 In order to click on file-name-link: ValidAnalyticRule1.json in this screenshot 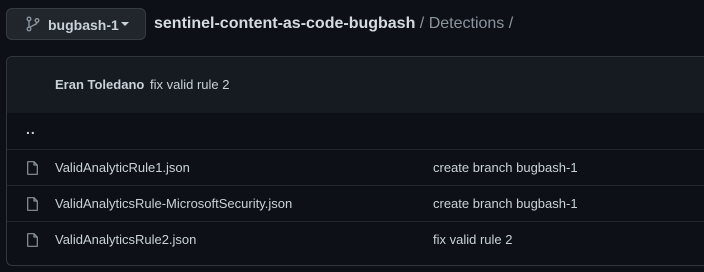, I will do `click(122, 168)`.